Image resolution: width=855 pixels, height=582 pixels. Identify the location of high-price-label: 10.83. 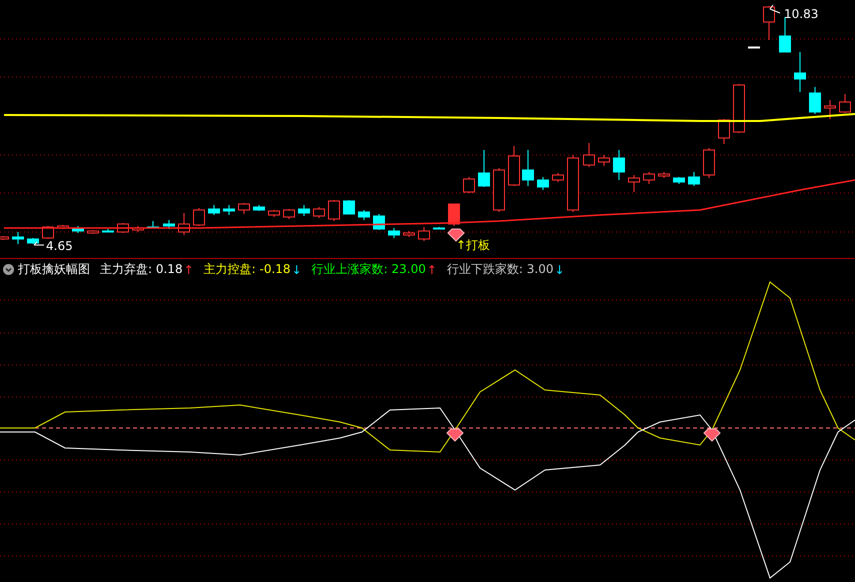
(801, 14).